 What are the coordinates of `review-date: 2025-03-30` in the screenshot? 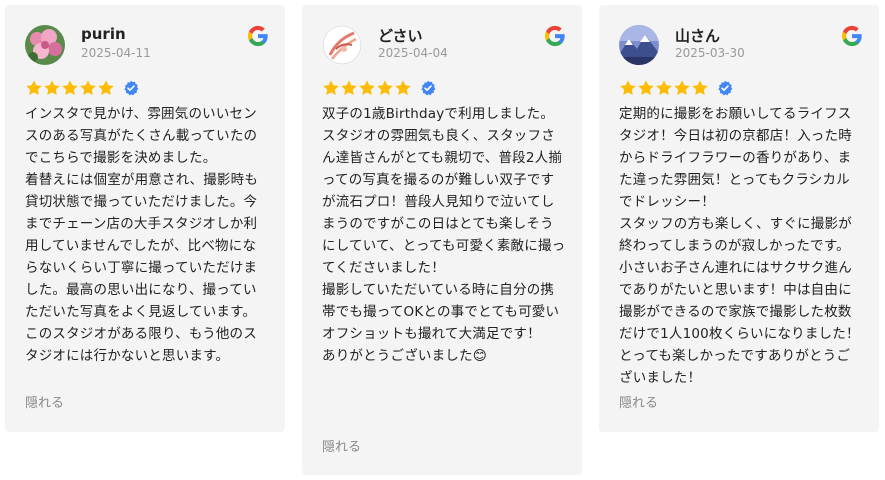 It's located at (710, 53).